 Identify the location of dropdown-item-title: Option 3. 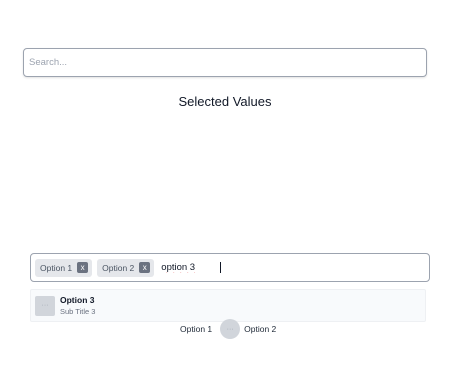
(77, 299).